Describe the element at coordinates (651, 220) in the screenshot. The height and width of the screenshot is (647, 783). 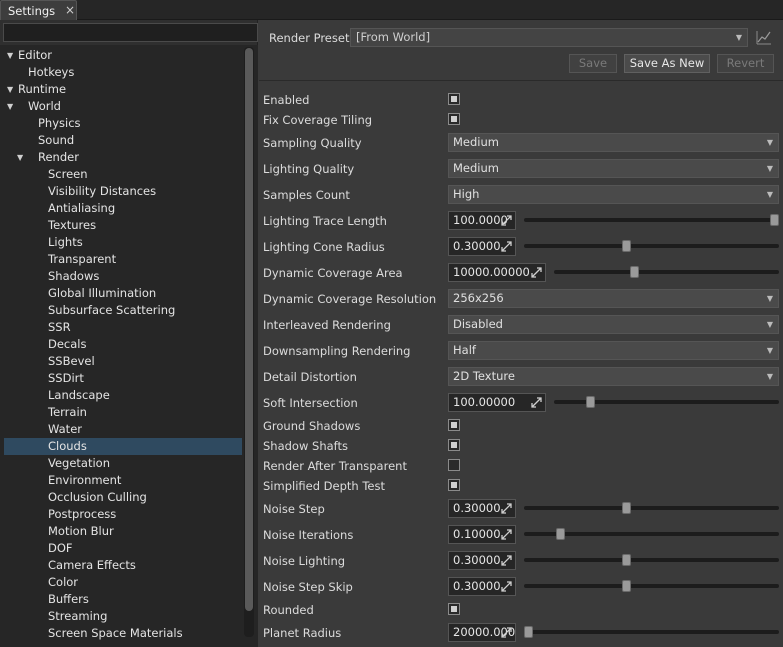
I see `lighting-trace-length-slider` at that location.